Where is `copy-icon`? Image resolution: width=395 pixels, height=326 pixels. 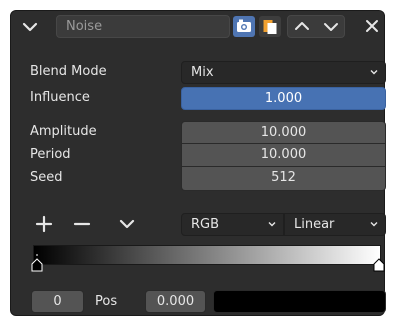 copy-icon is located at coordinates (270, 27).